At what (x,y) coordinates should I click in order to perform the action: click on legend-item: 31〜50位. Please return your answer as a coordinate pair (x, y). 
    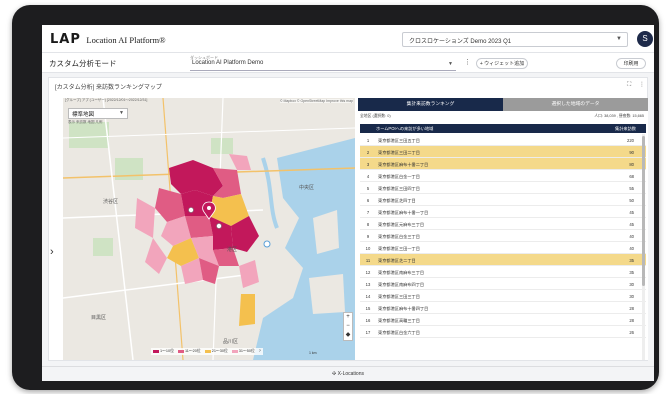
    Looking at the image, I should click on (243, 351).